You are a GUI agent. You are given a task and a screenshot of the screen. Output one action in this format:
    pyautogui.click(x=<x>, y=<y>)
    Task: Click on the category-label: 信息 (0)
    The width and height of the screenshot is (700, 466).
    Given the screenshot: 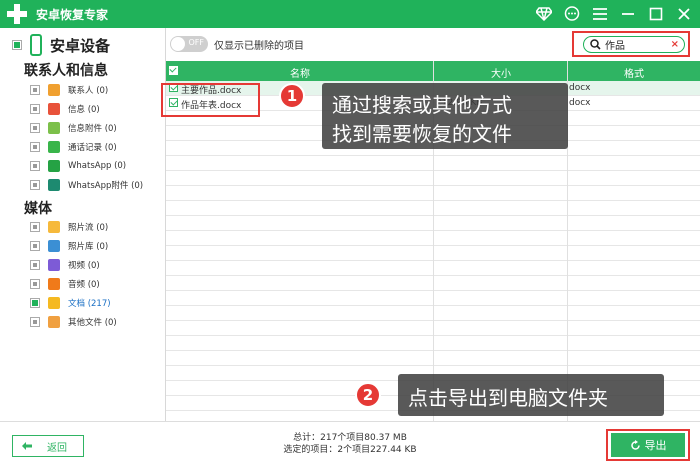 What is the action you would take?
    pyautogui.click(x=84, y=110)
    